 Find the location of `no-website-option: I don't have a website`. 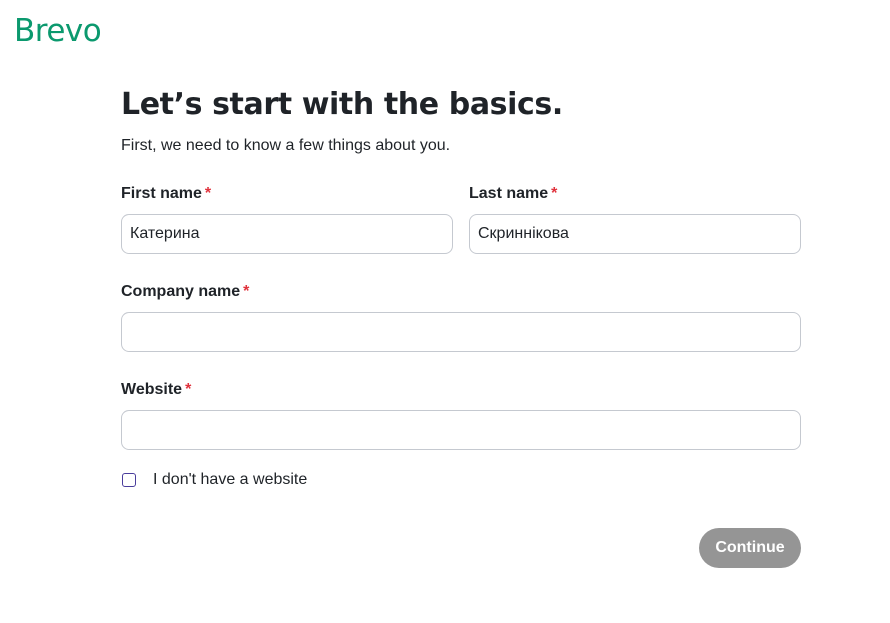

no-website-option: I don't have a website is located at coordinates (461, 480).